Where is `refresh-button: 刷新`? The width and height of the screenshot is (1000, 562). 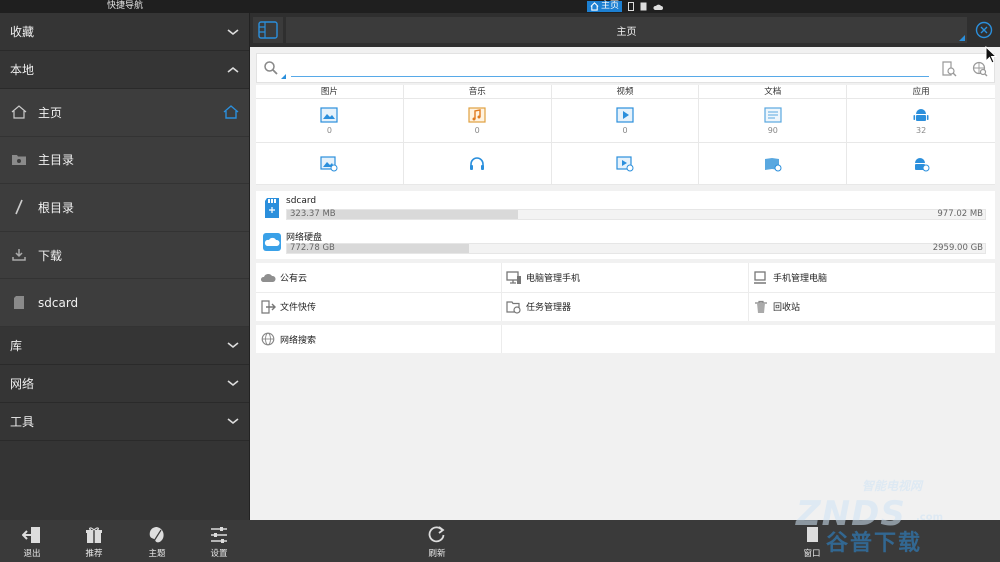 refresh-button: 刷新 is located at coordinates (437, 542).